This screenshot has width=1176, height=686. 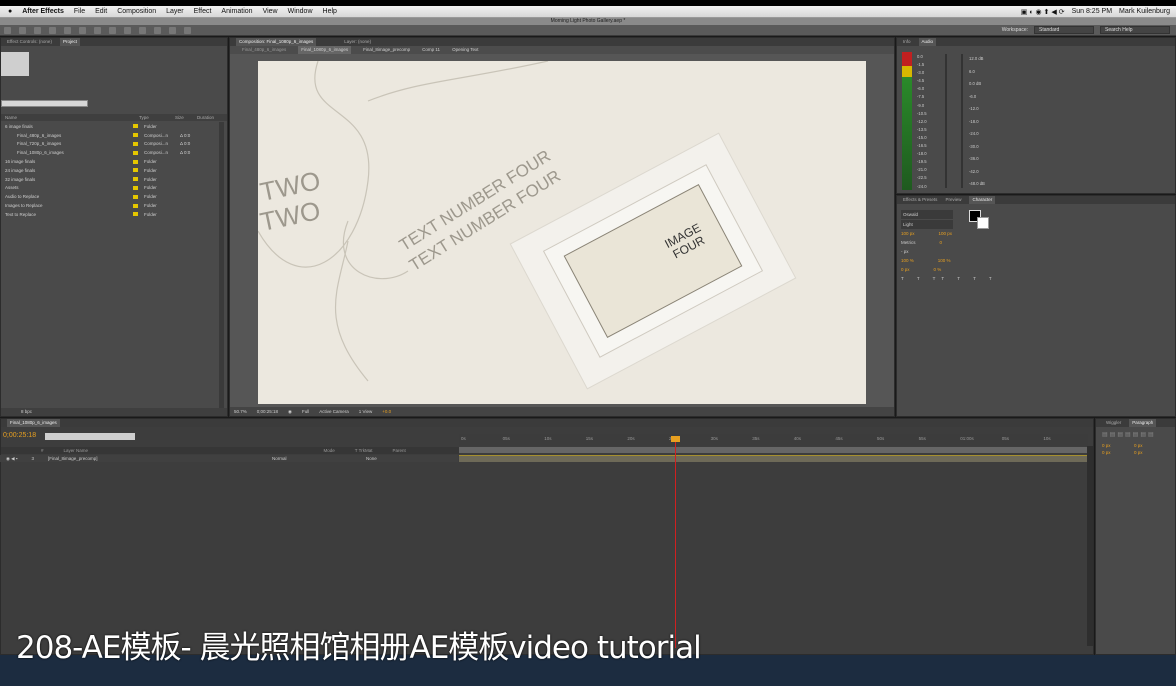 I want to click on tracking-value: 0, so click(x=941, y=242).